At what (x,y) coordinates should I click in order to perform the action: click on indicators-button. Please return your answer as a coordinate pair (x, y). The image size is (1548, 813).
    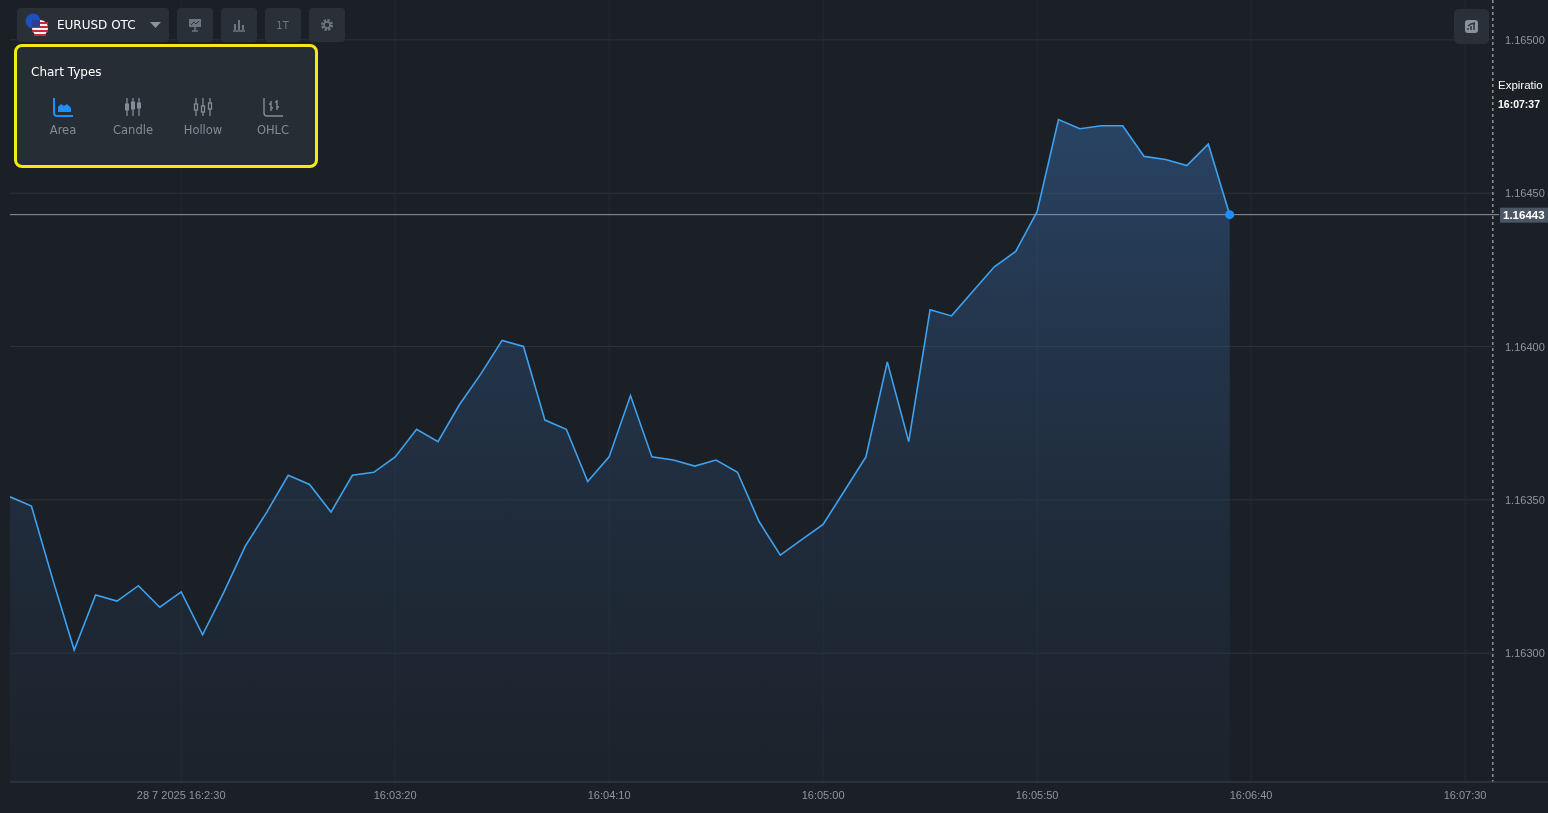
    Looking at the image, I should click on (238, 25).